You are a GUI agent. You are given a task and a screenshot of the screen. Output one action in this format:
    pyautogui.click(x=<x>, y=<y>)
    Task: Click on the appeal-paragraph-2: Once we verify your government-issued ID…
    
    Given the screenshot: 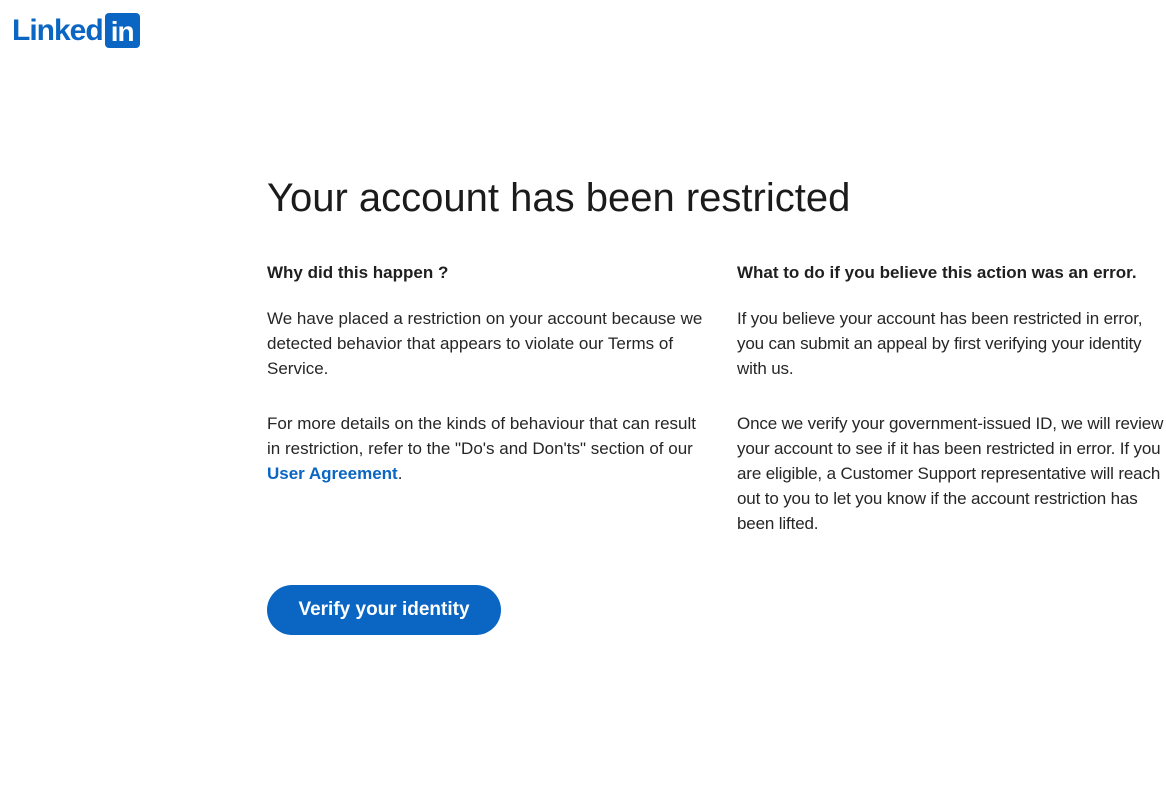 What is the action you would take?
    pyautogui.click(x=950, y=473)
    